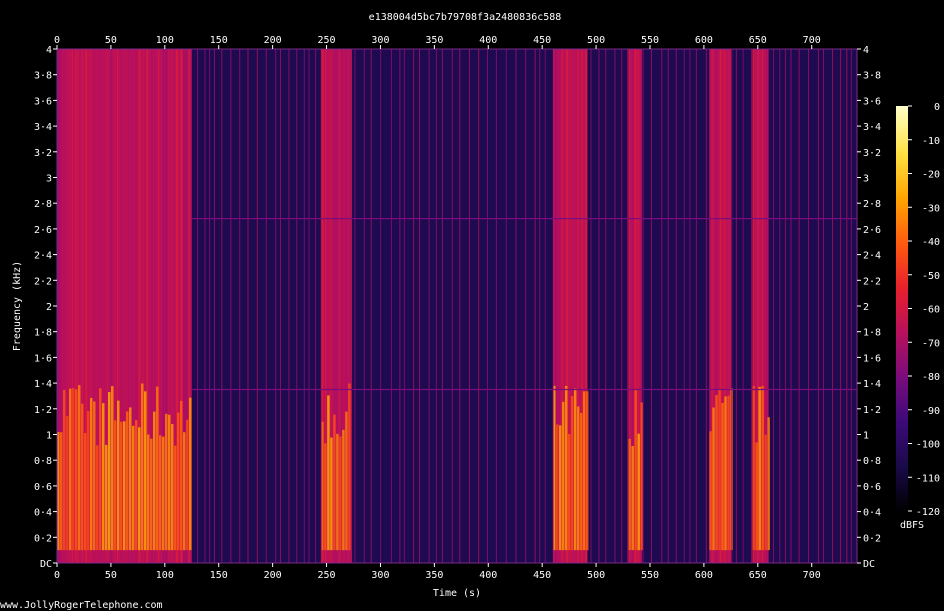 Image resolution: width=944 pixels, height=611 pixels. What do you see at coordinates (912, 525) in the screenshot?
I see `colorbar-label: dBFS` at bounding box center [912, 525].